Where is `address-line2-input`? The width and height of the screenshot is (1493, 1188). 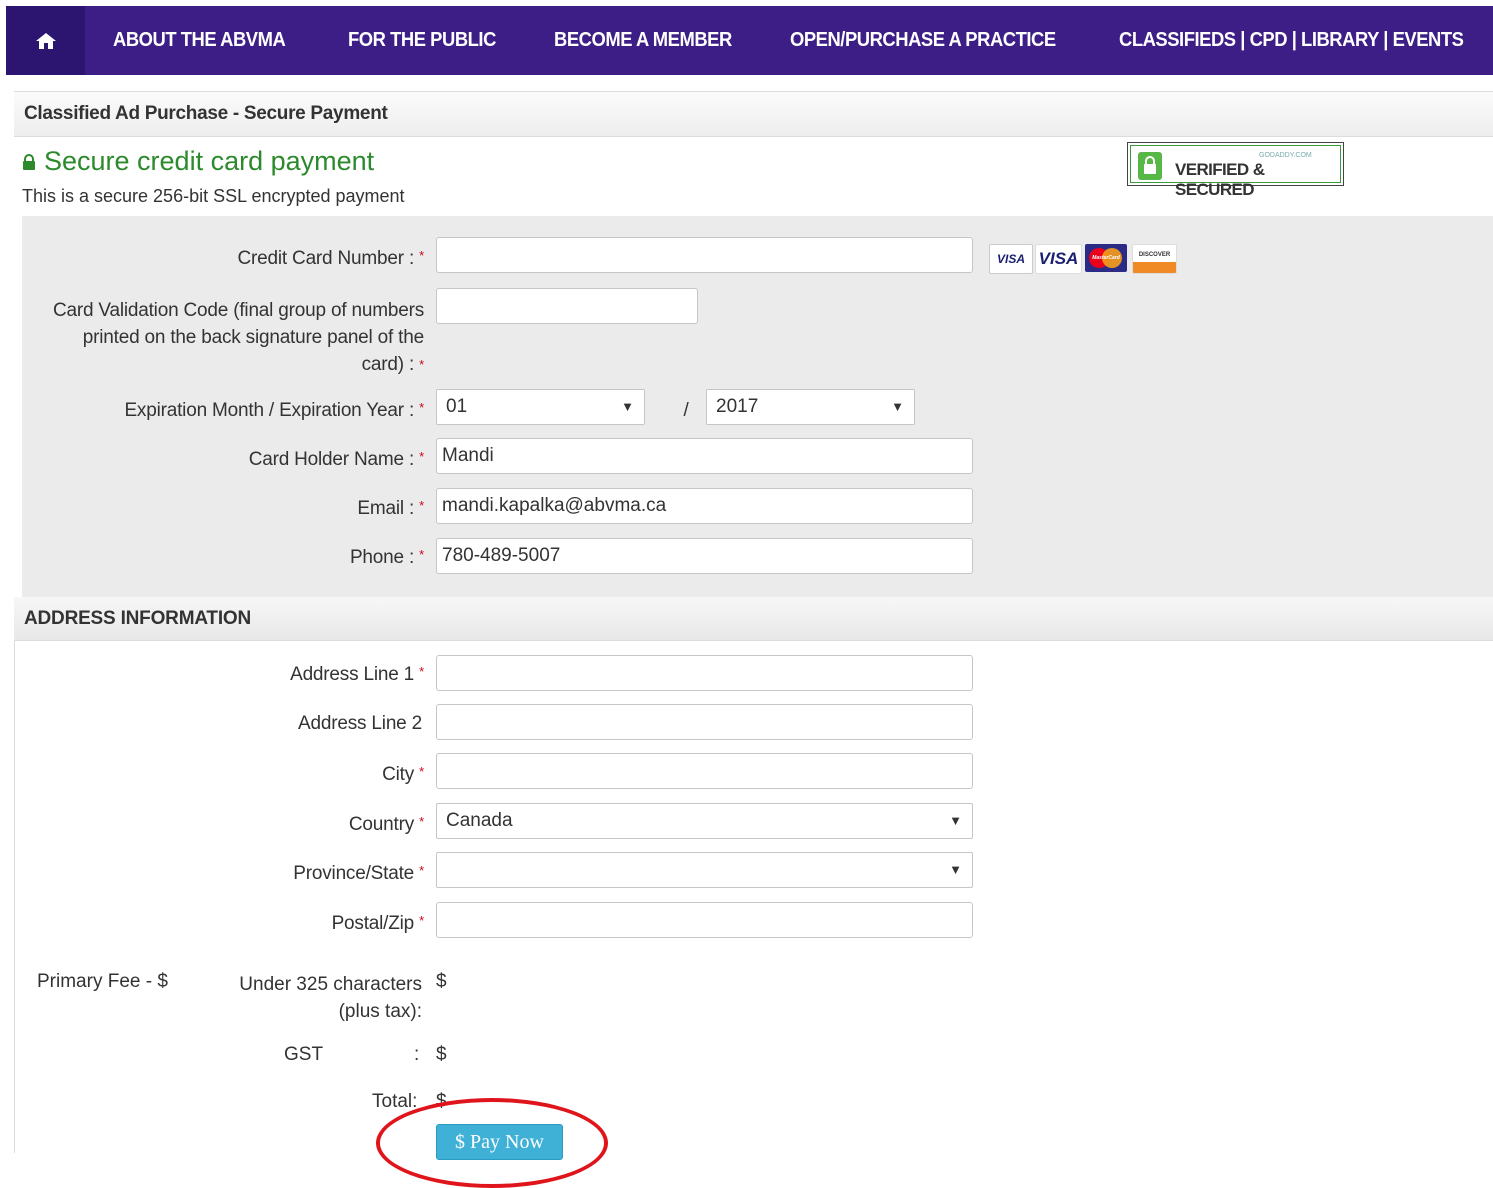
address-line2-input is located at coordinates (704, 722).